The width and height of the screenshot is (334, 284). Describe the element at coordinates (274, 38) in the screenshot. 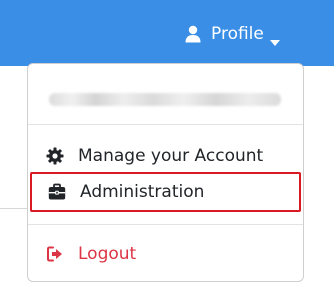

I see `caret-down-icon` at that location.